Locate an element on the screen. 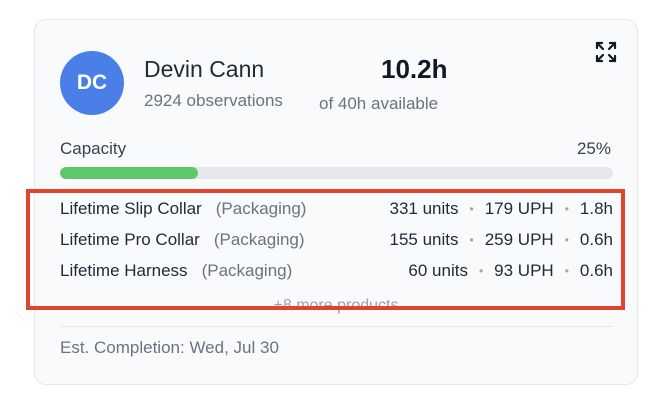  divider is located at coordinates (336, 326).